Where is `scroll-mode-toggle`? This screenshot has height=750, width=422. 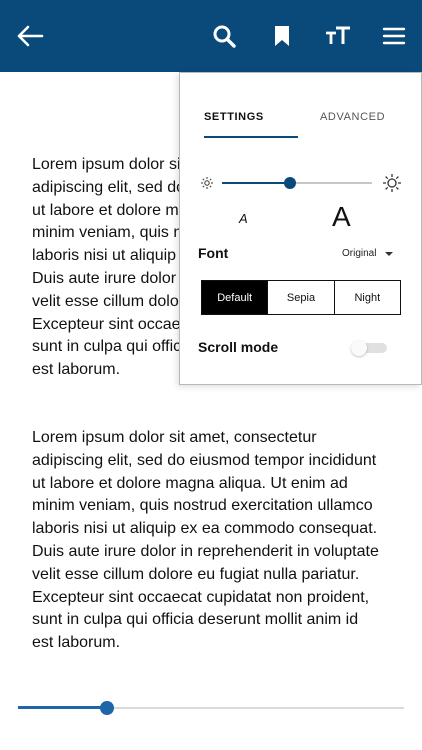 scroll-mode-toggle is located at coordinates (370, 348).